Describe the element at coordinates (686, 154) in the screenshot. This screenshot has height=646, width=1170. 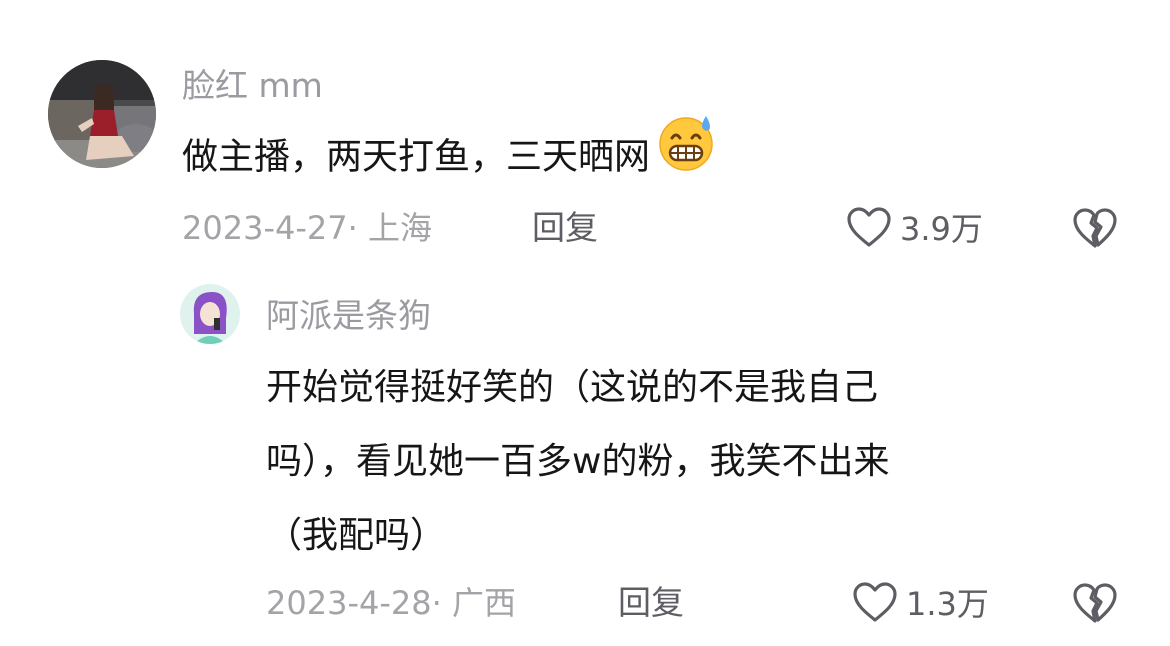
I see `grimacing-sweat-emoji-icon` at that location.